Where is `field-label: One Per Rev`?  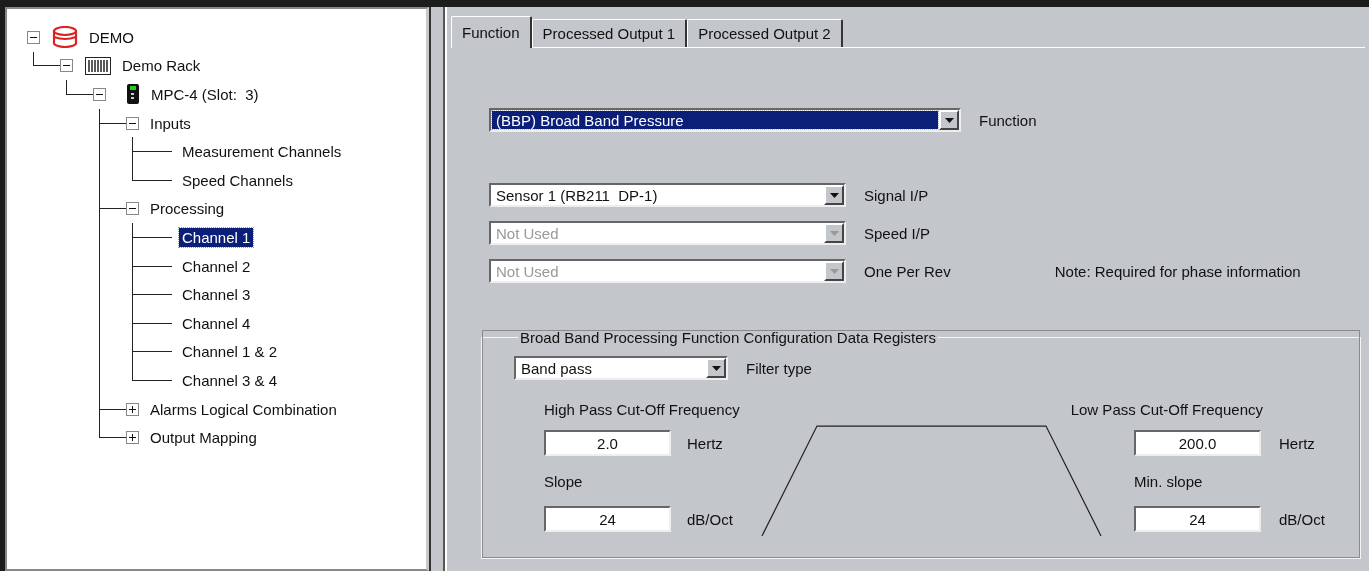 field-label: One Per Rev is located at coordinates (907, 271).